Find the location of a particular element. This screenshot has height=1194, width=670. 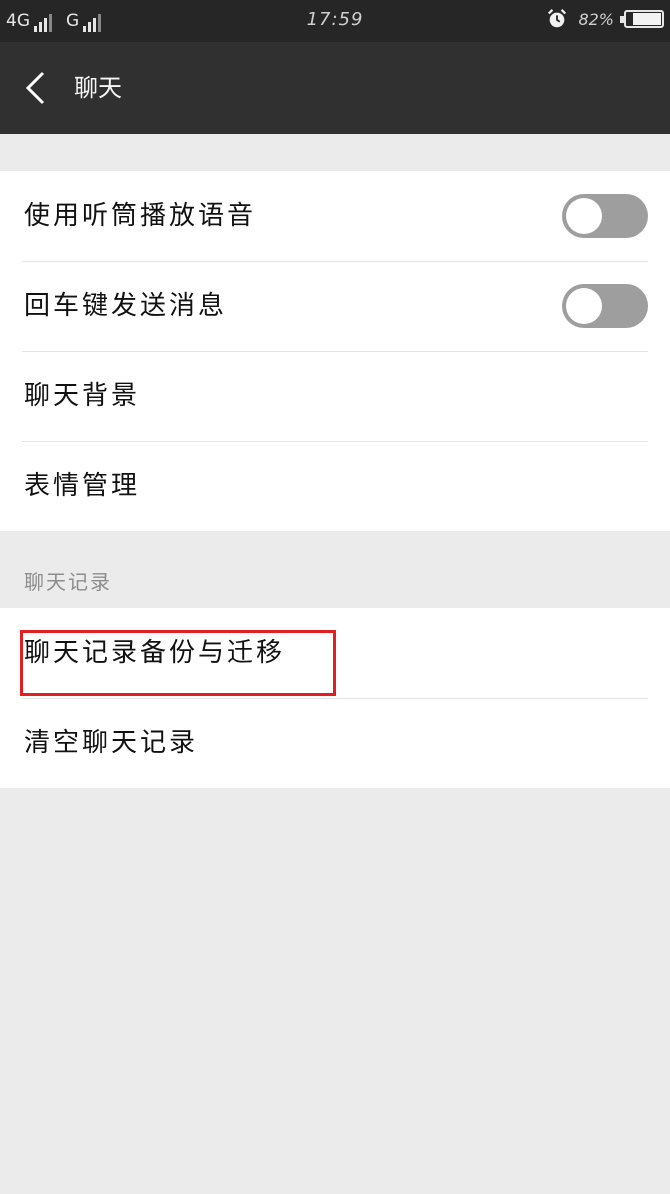

chevron-left-icon is located at coordinates (35, 88).